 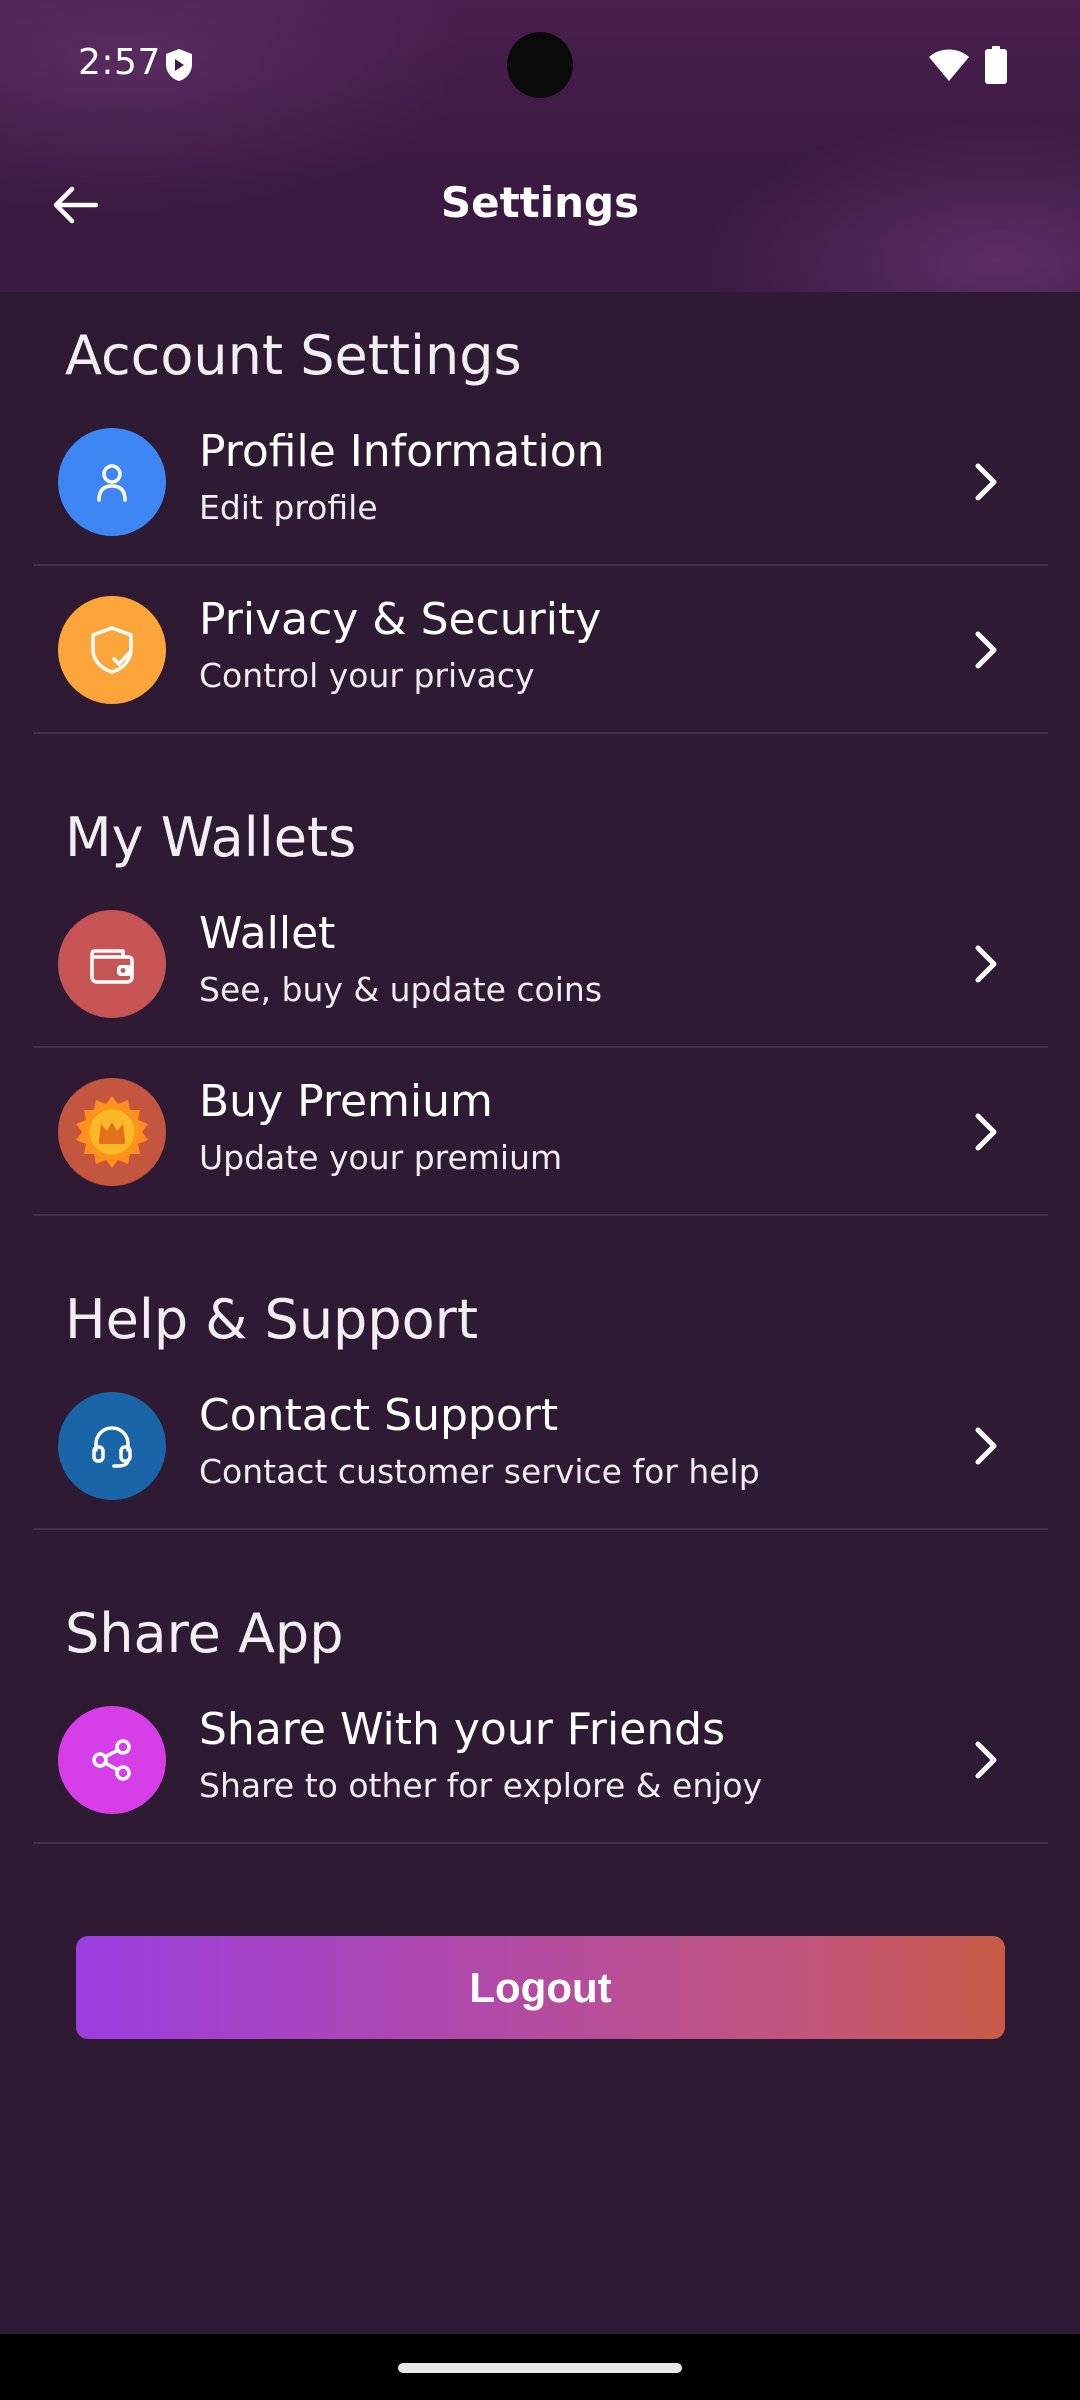 I want to click on battery-icon, so click(x=996, y=65).